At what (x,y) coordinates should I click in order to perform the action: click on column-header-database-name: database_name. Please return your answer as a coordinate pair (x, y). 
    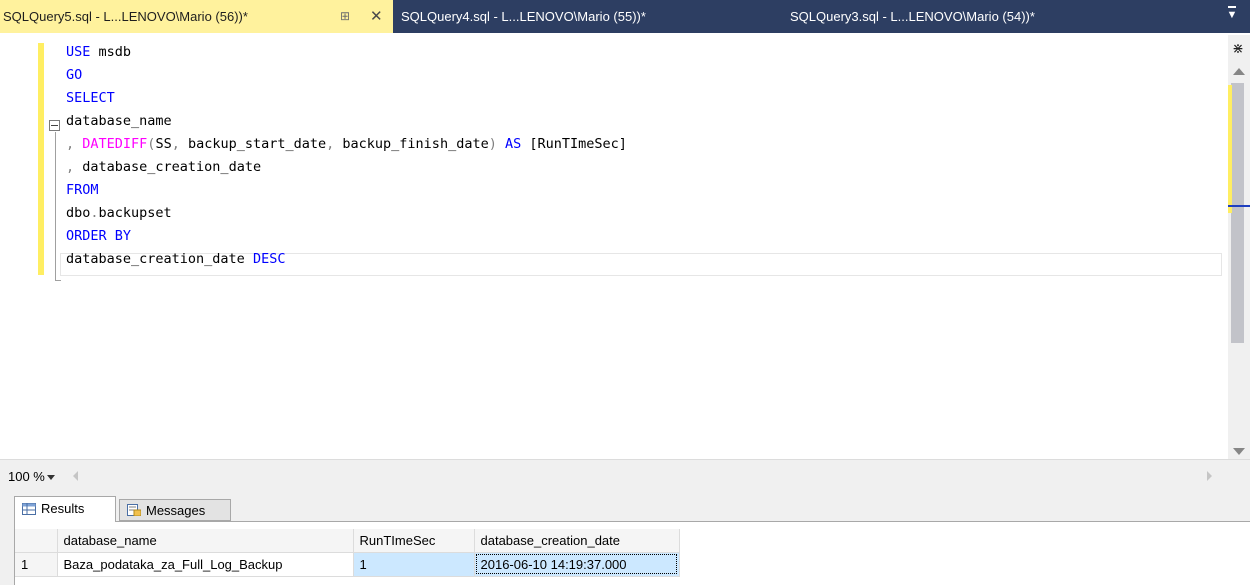
    Looking at the image, I should click on (205, 541).